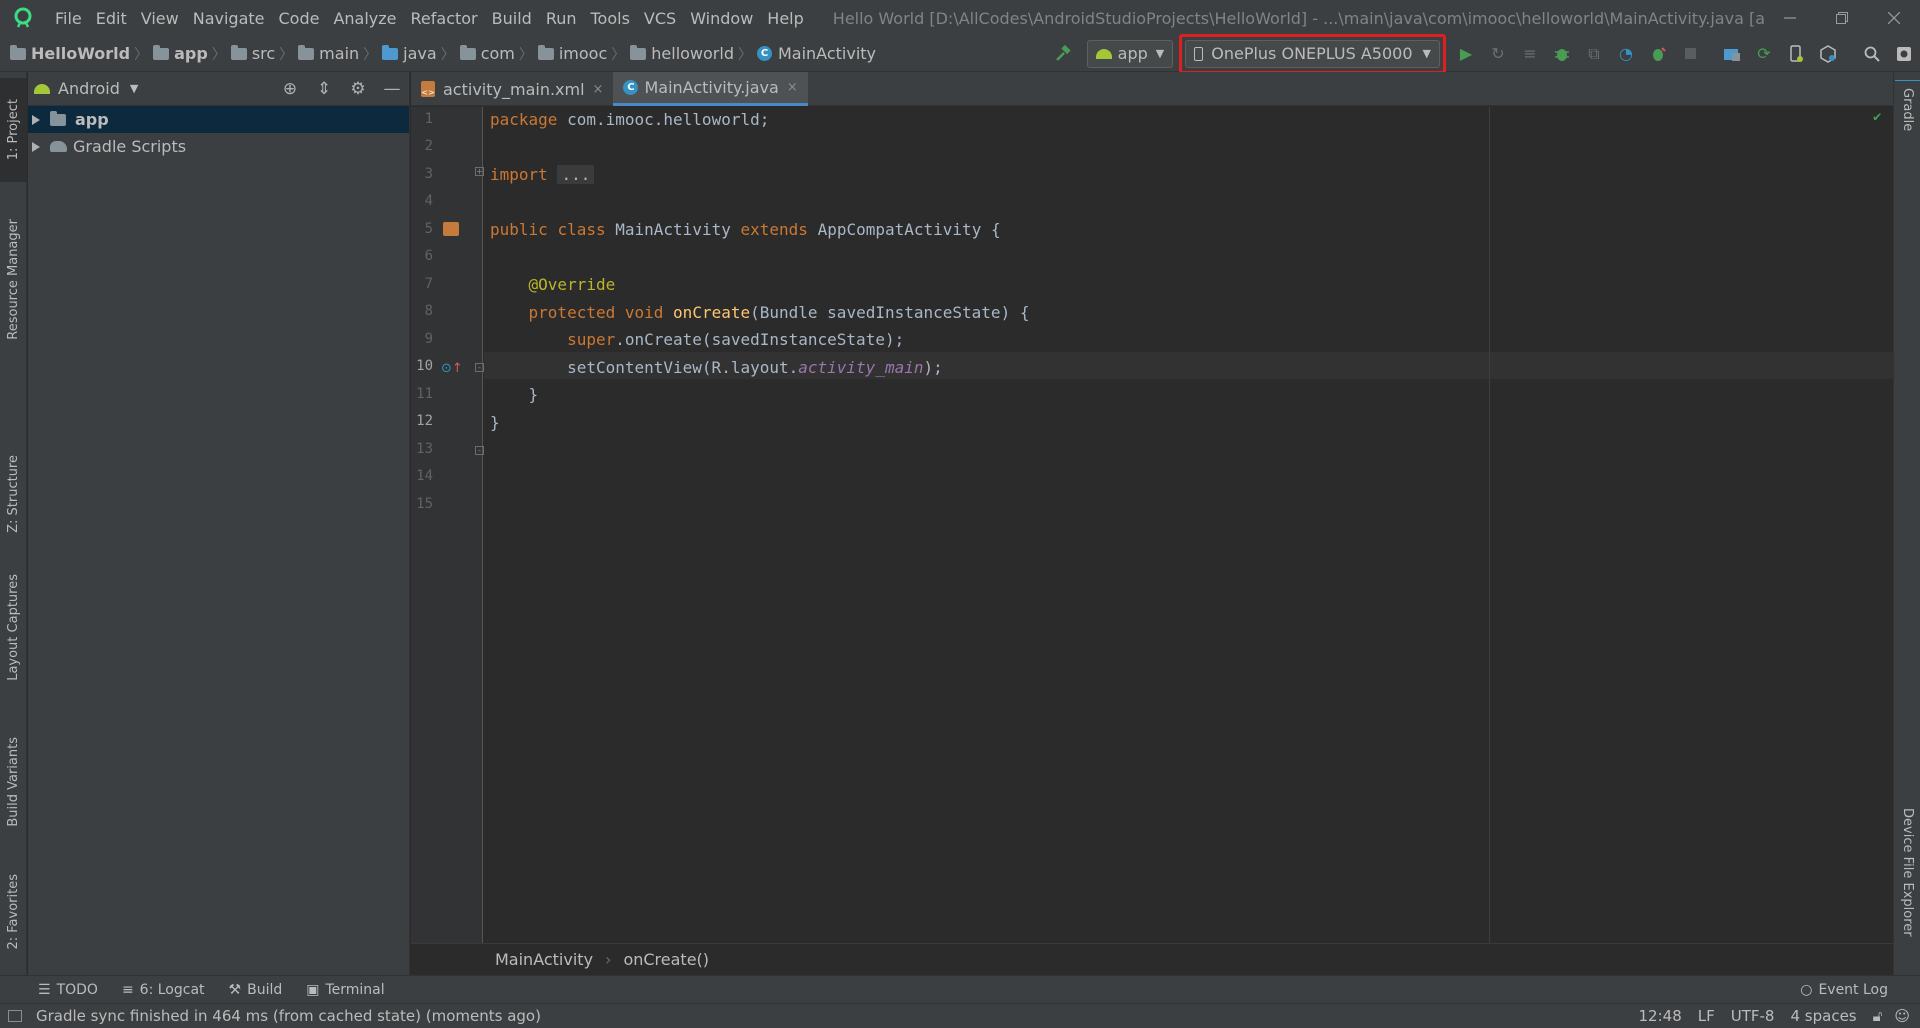  Describe the element at coordinates (290, 89) in the screenshot. I see `locate-target-icon: ⊕` at that location.